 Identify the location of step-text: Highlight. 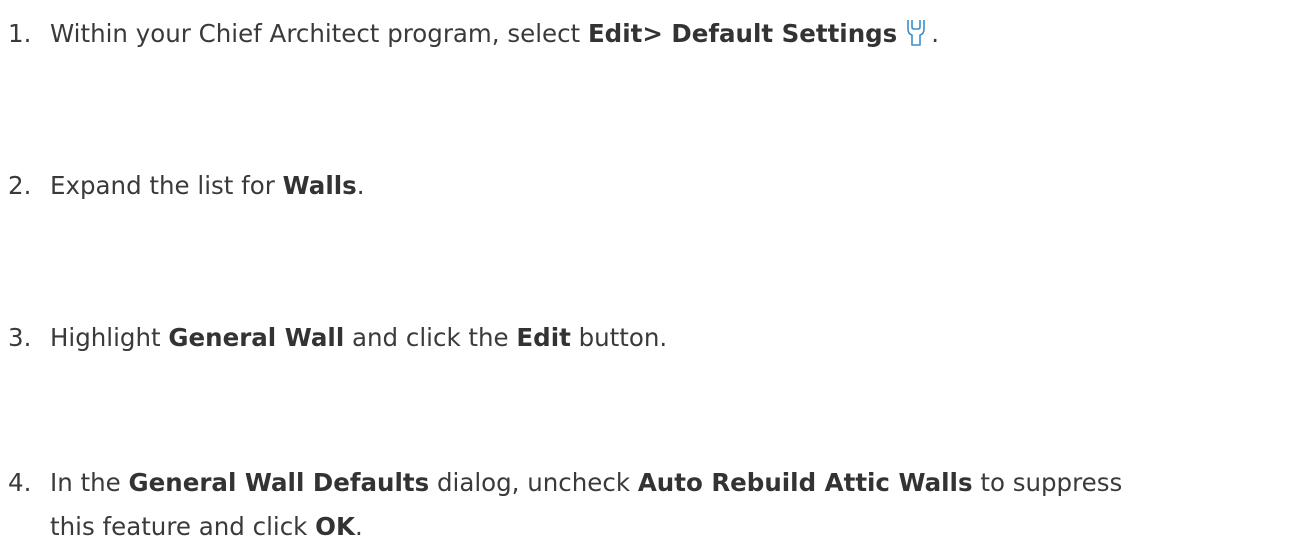
(109, 337).